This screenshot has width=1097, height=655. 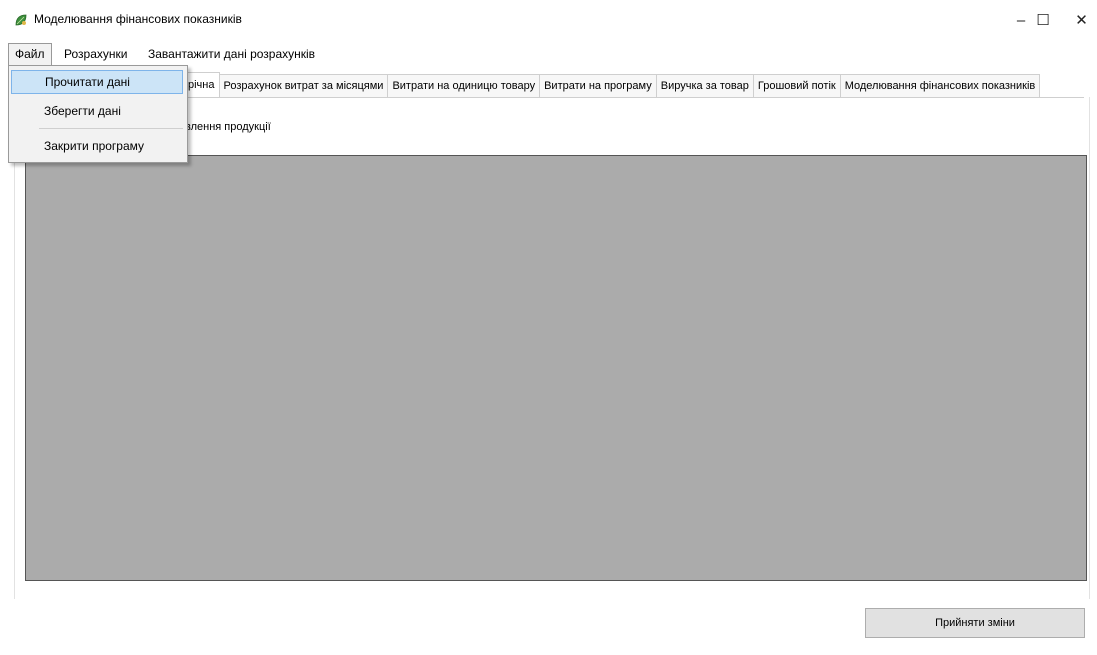 I want to click on menu-separator, so click(x=111, y=128).